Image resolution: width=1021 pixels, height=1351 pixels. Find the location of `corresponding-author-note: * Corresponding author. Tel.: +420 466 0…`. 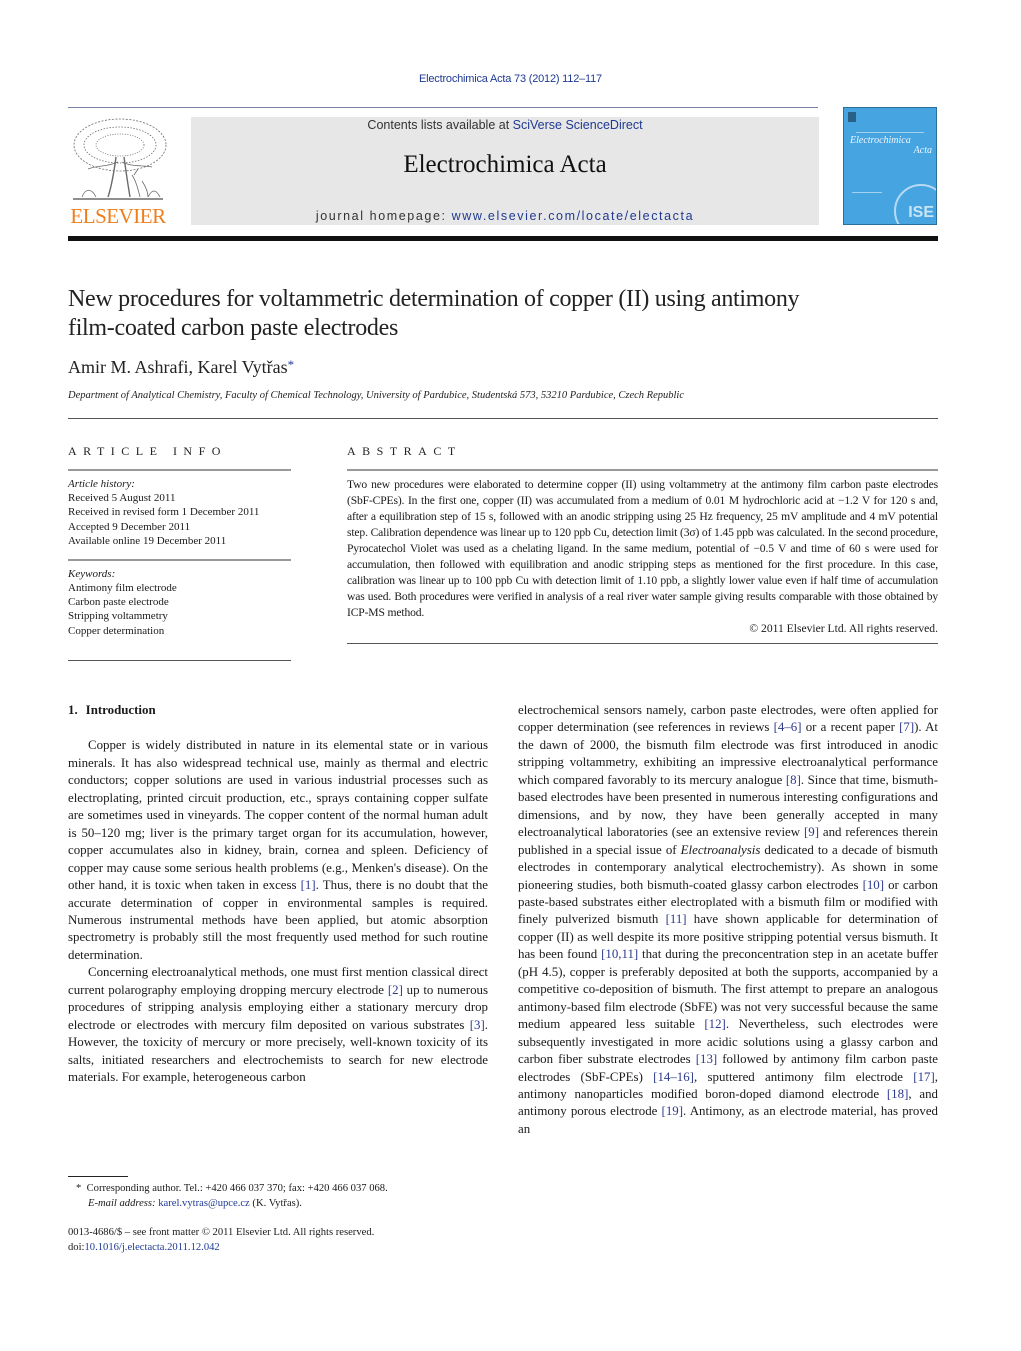

corresponding-author-note: * Corresponding author. Tel.: +420 466 0… is located at coordinates (278, 1188).